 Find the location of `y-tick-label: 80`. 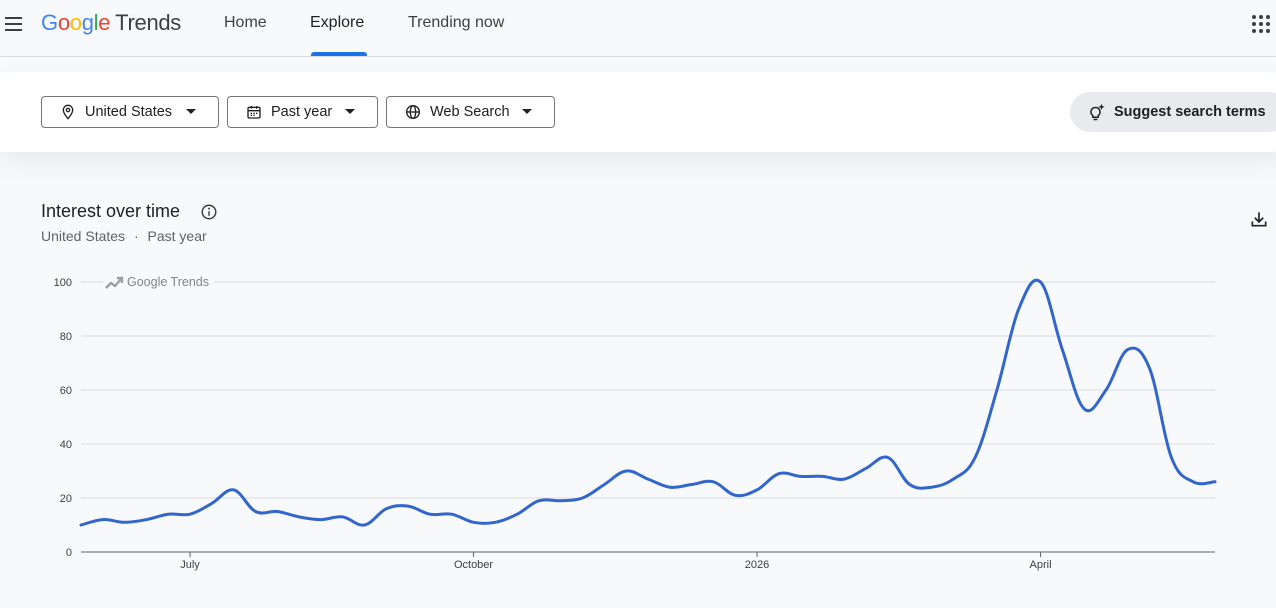

y-tick-label: 80 is located at coordinates (66, 337).